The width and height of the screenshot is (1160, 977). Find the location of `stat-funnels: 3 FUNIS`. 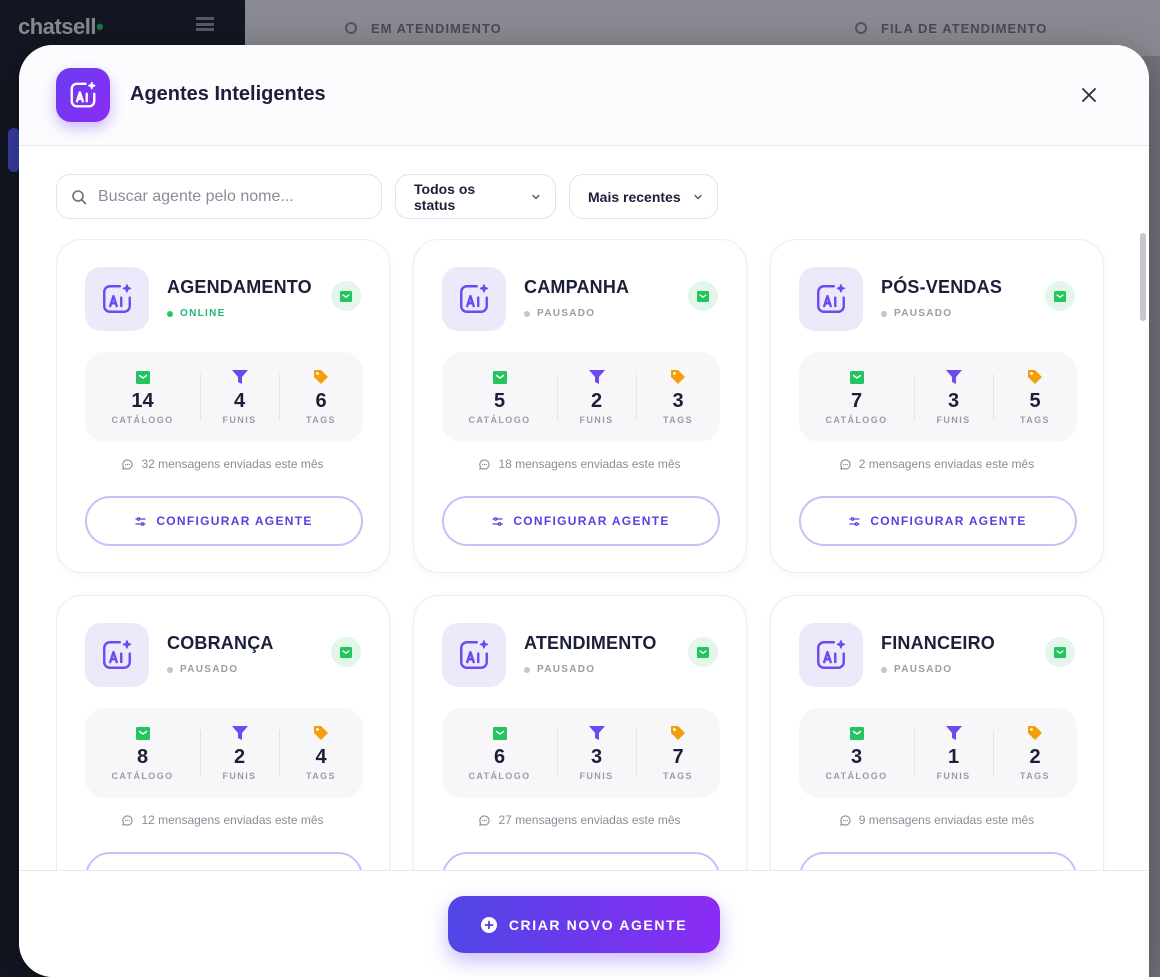

stat-funnels: 3 FUNIS is located at coordinates (596, 753).